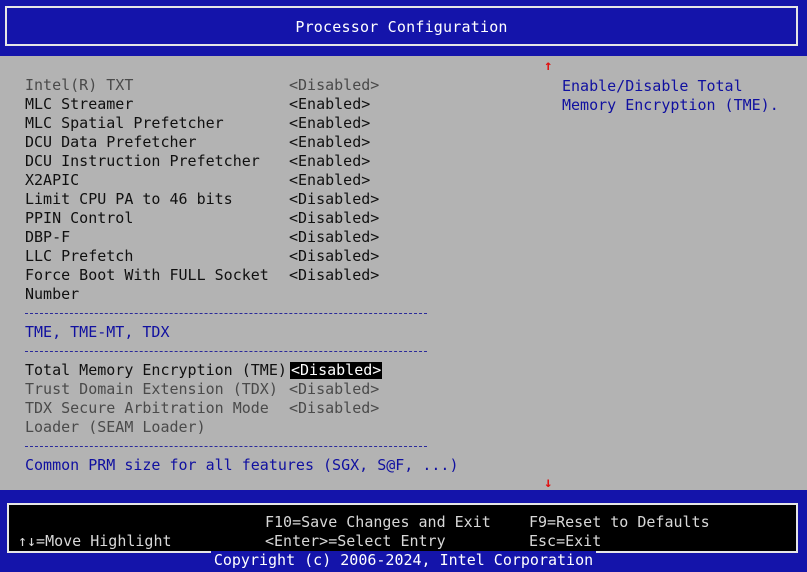  What do you see at coordinates (548, 66) in the screenshot?
I see `scroll-up-arrow-icon: ↑` at bounding box center [548, 66].